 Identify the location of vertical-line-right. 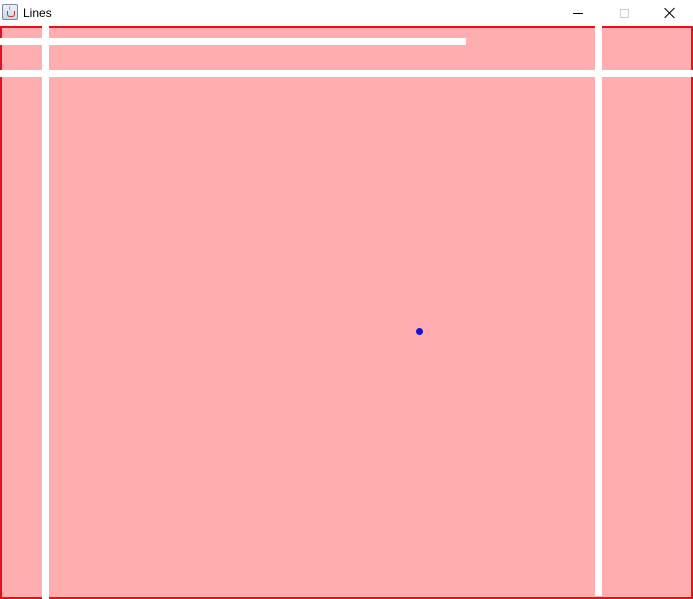
(598, 311).